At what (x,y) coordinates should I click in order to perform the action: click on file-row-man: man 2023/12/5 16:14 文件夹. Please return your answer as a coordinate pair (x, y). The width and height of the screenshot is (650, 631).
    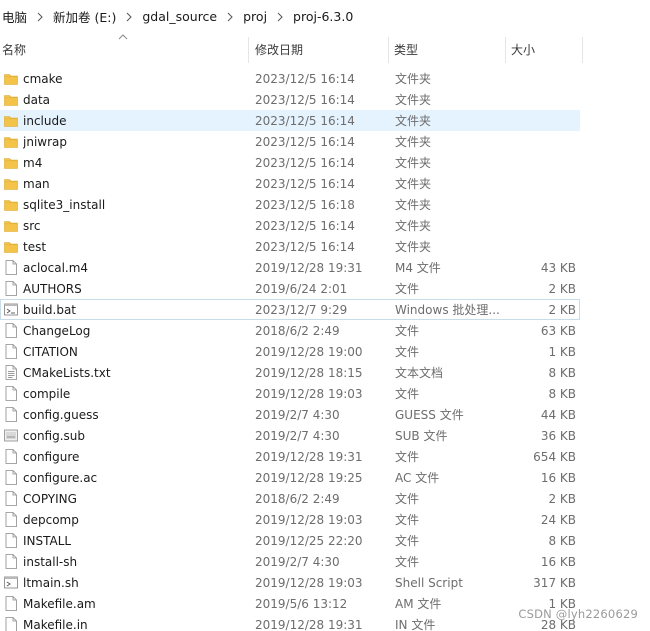
    Looking at the image, I should click on (290, 183).